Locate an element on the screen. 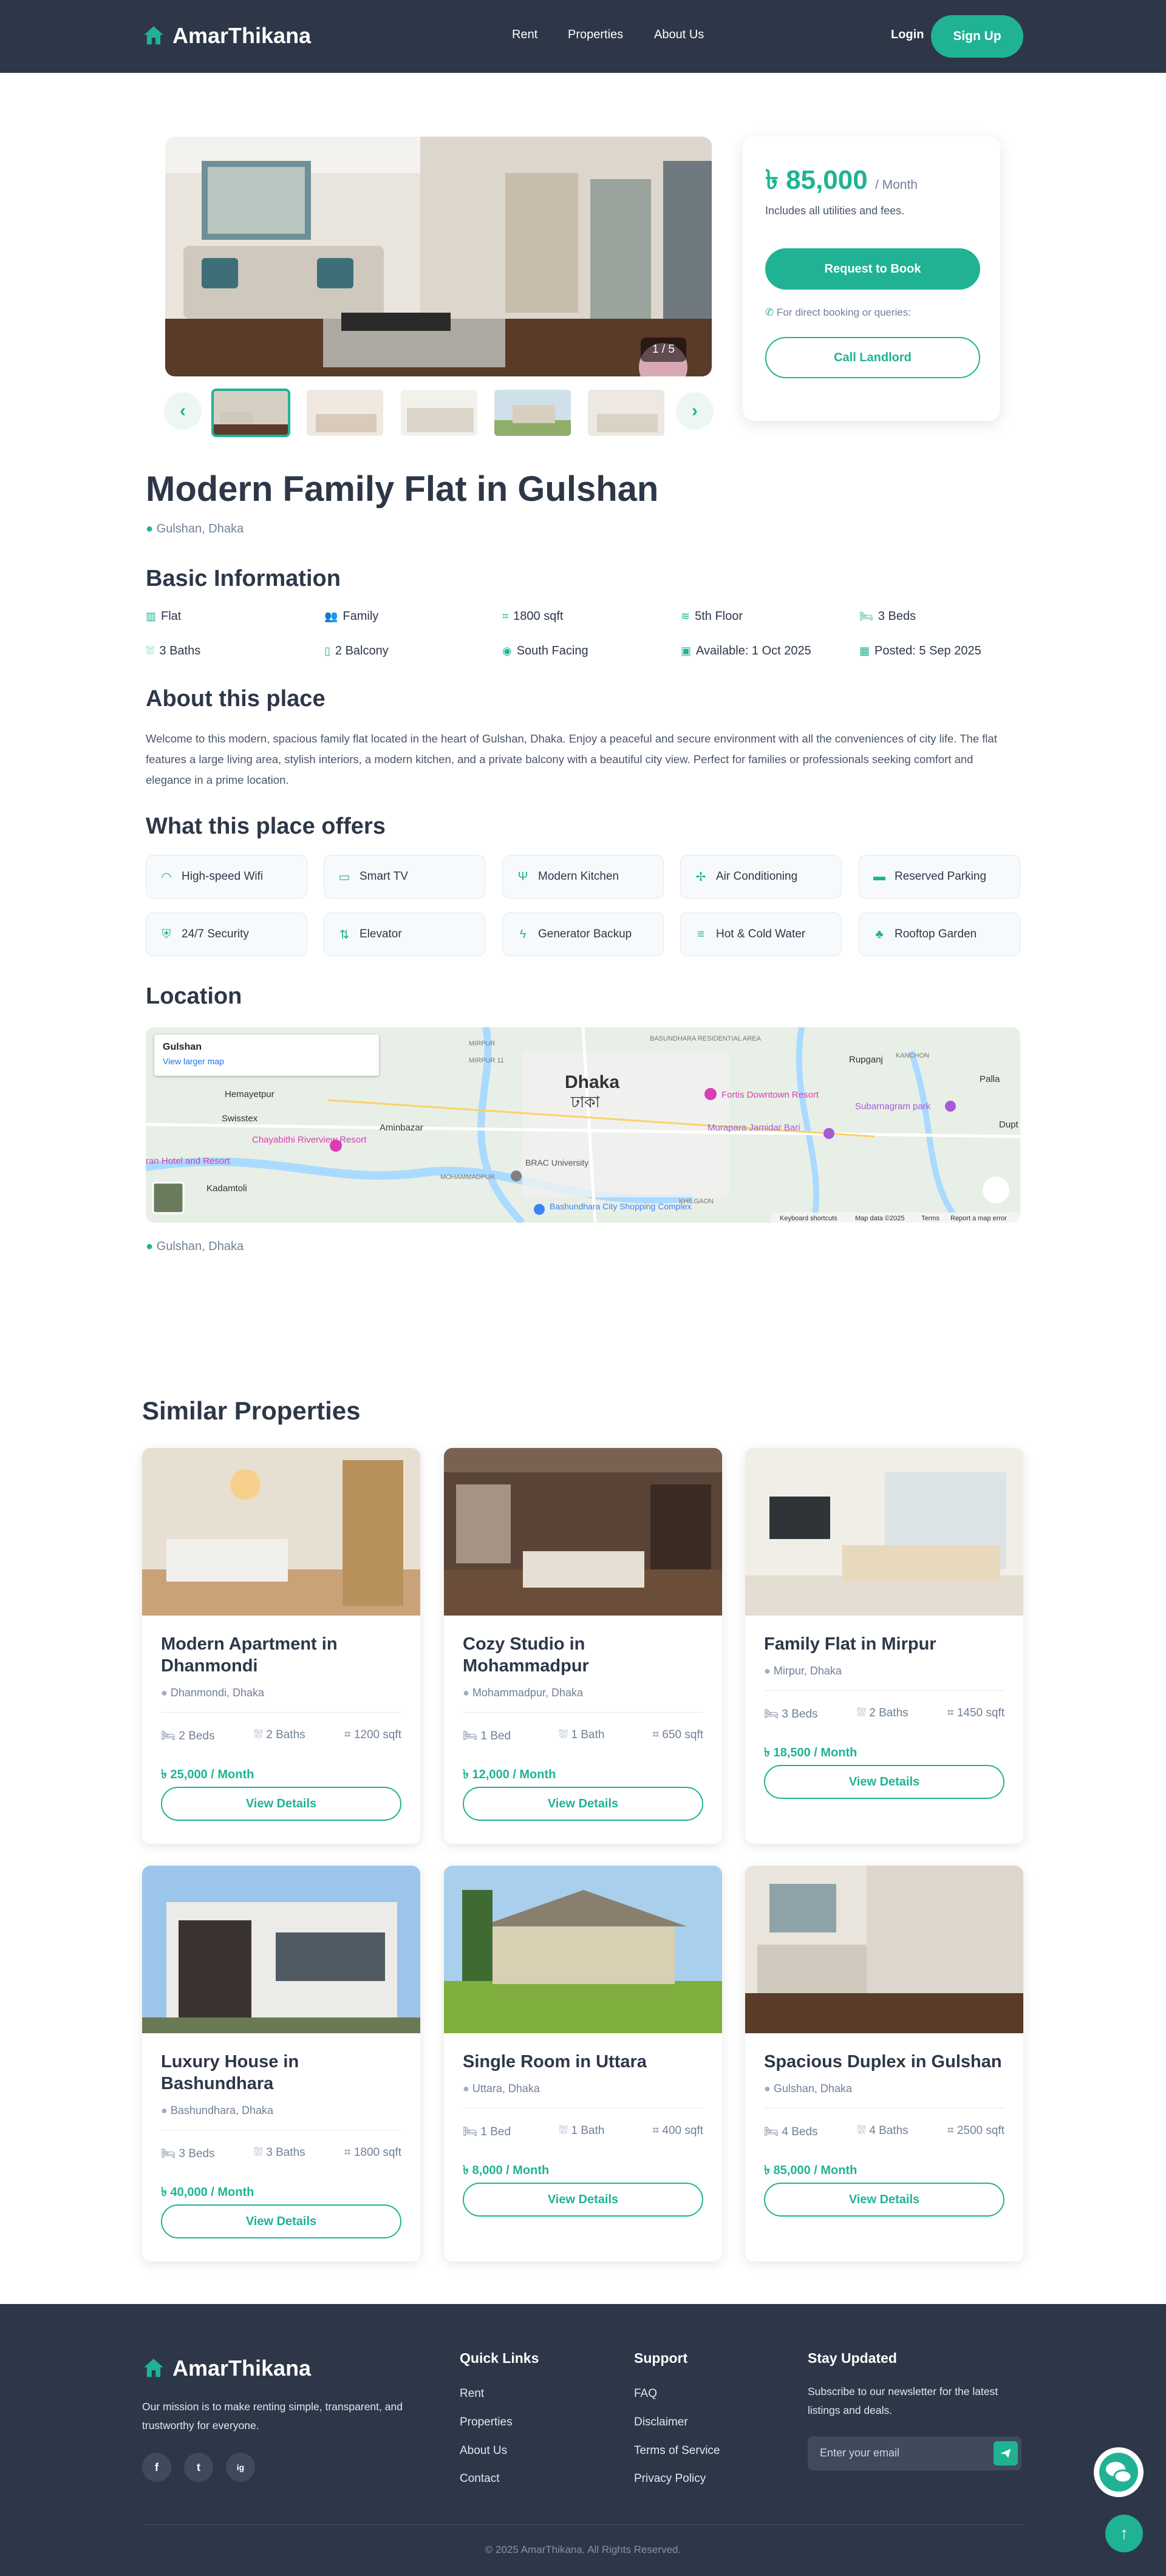 The height and width of the screenshot is (2576, 1166). newsletter-send-button is located at coordinates (1006, 2453).